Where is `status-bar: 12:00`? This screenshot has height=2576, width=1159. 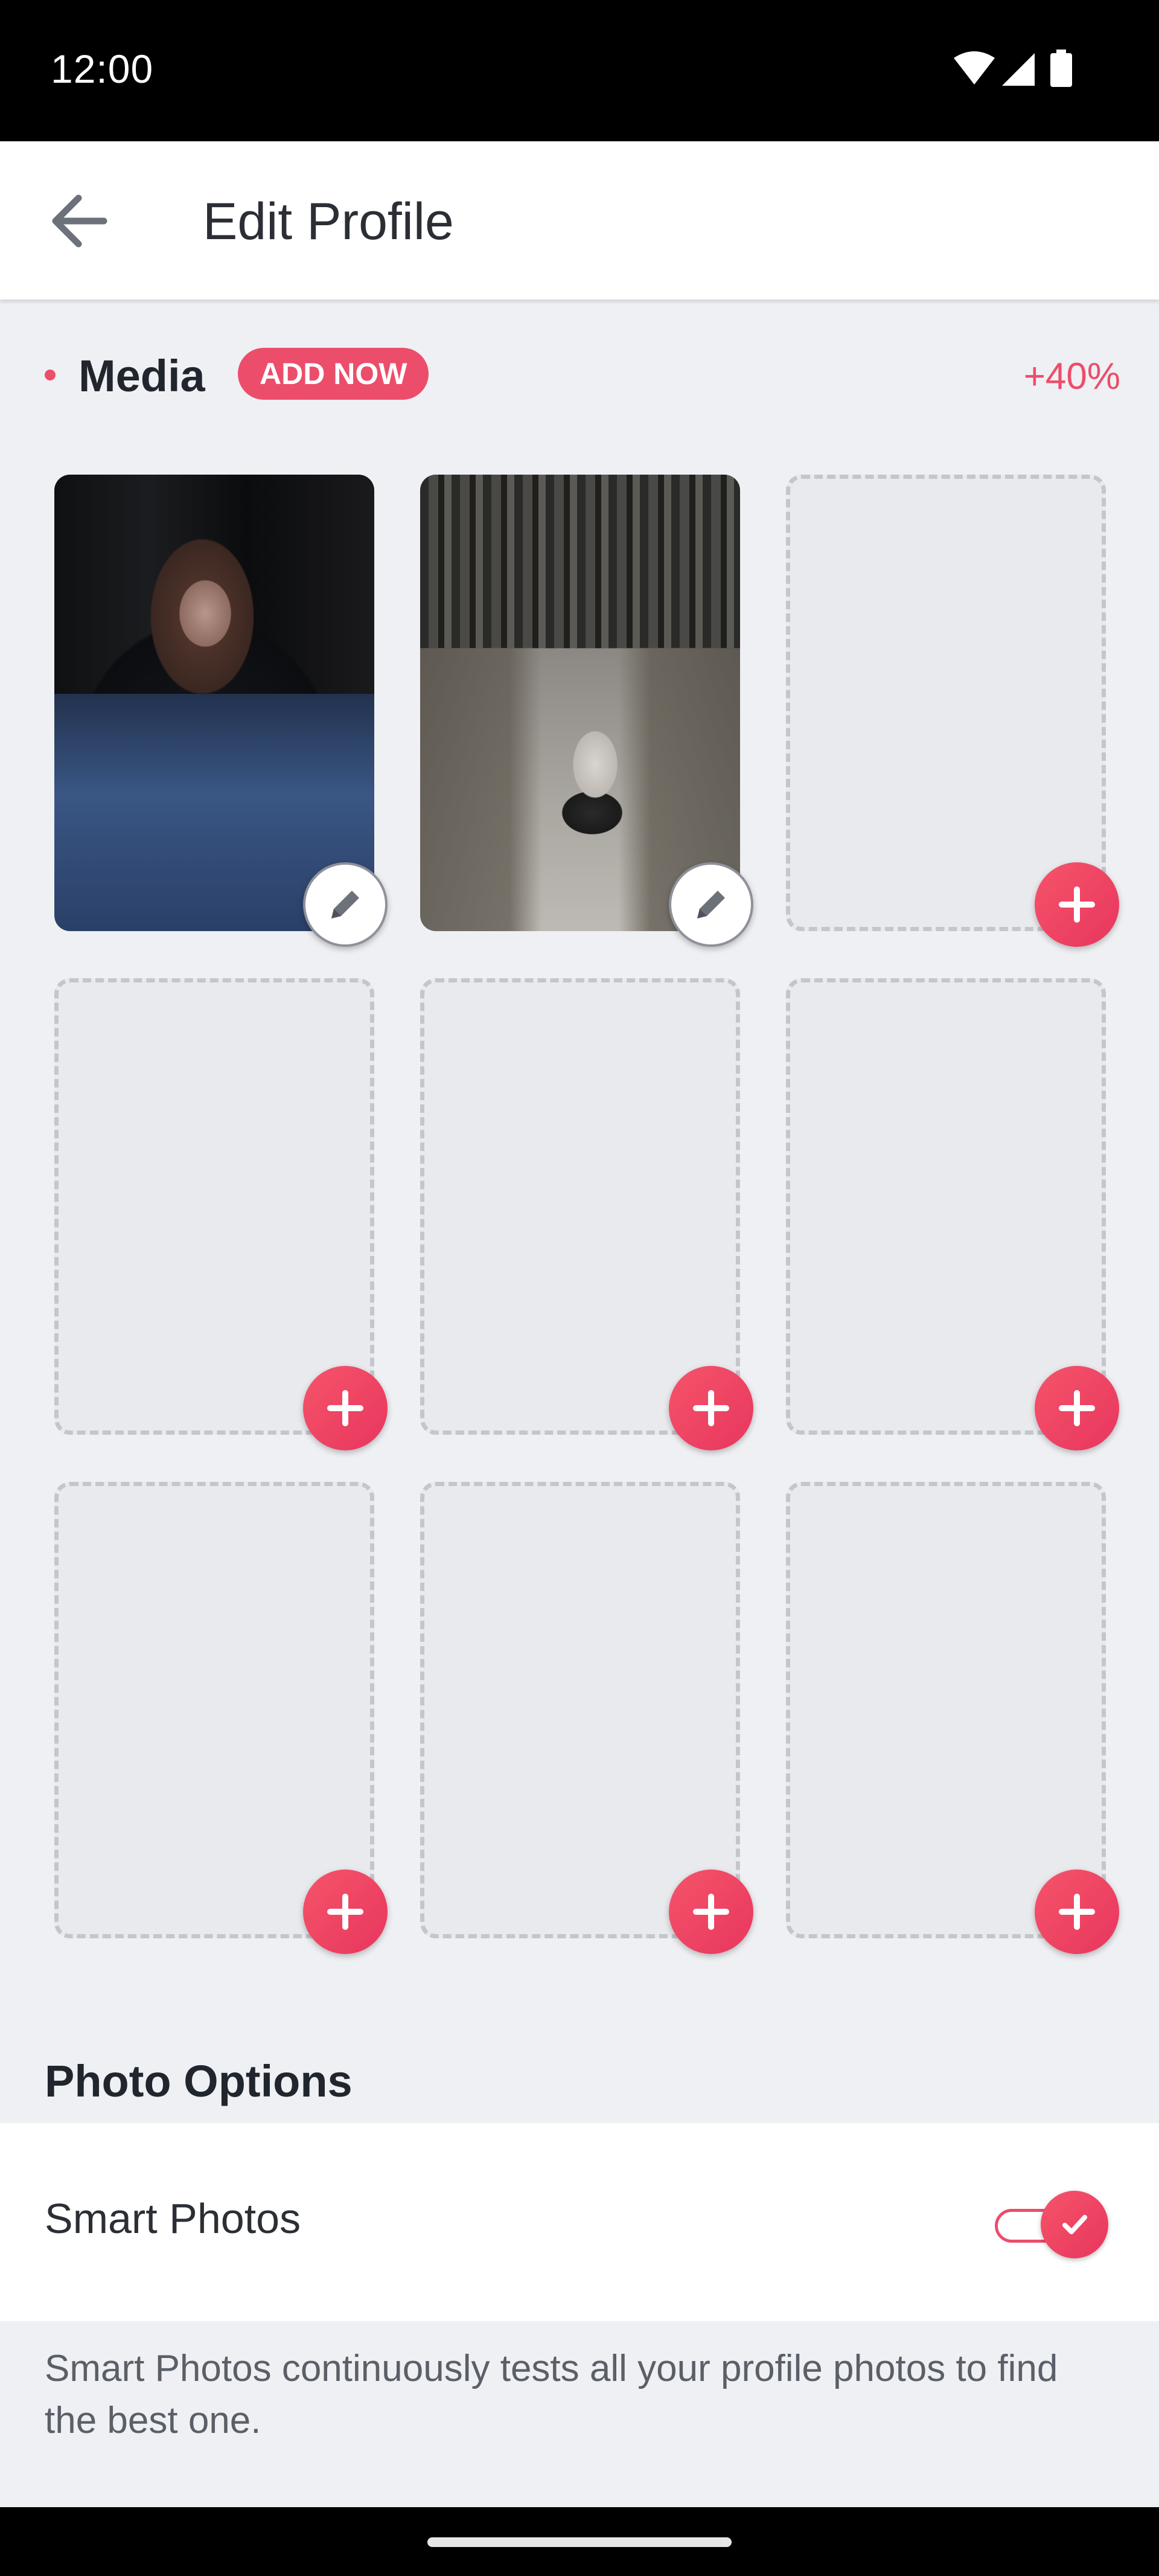 status-bar: 12:00 is located at coordinates (579, 70).